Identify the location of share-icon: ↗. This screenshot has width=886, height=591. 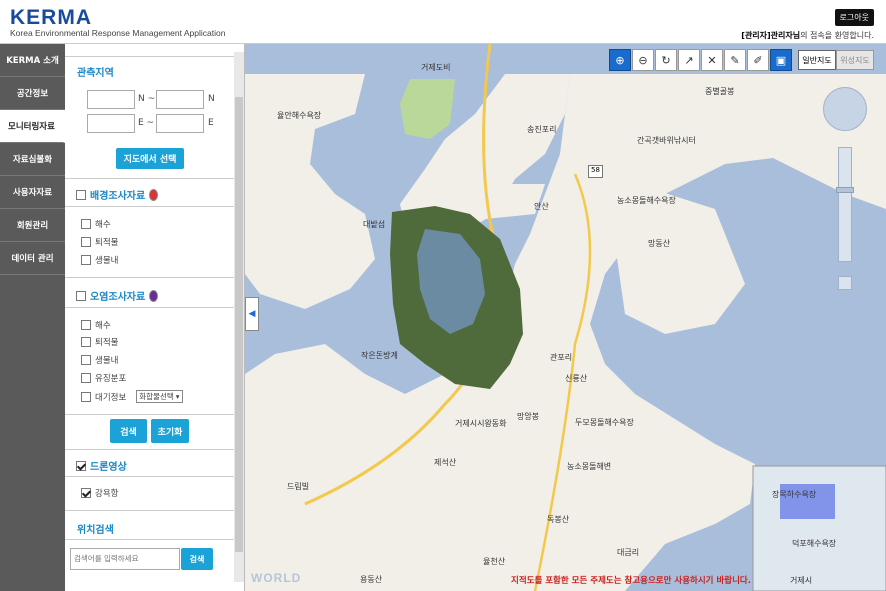
(689, 60).